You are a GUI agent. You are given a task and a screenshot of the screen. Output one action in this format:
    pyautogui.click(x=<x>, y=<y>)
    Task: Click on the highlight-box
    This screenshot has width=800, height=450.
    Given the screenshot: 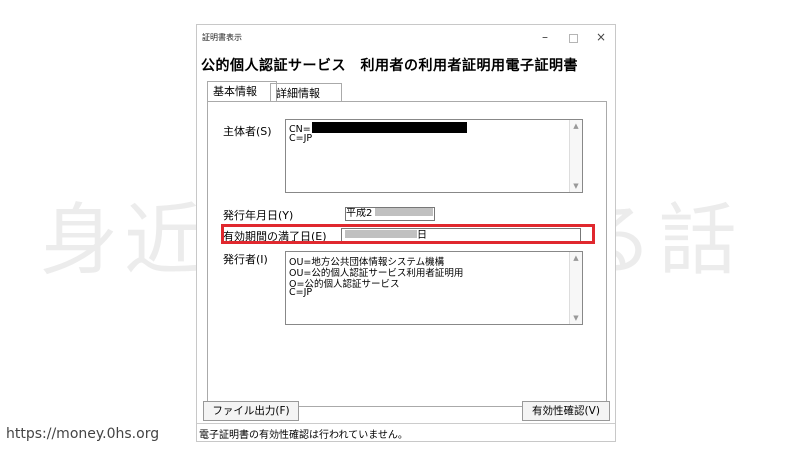 What is the action you would take?
    pyautogui.click(x=408, y=234)
    